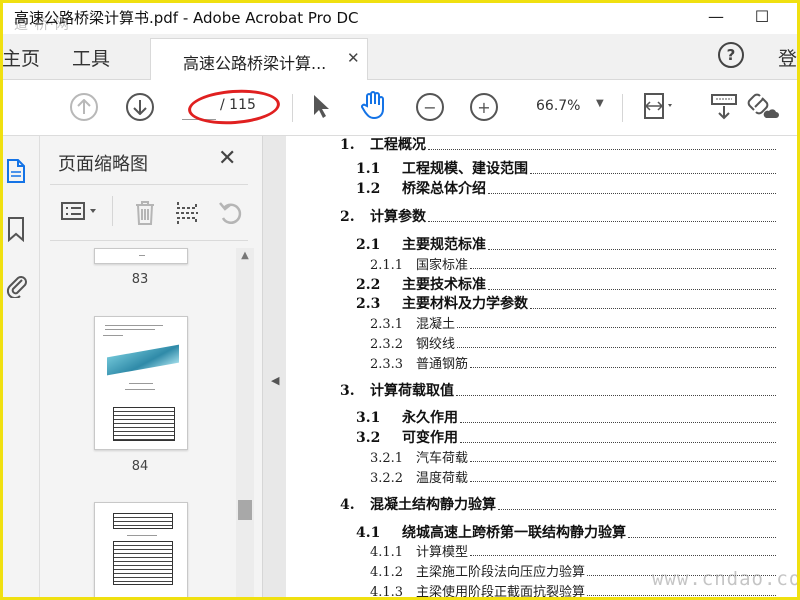  I want to click on thumbnail-label: 84, so click(140, 466).